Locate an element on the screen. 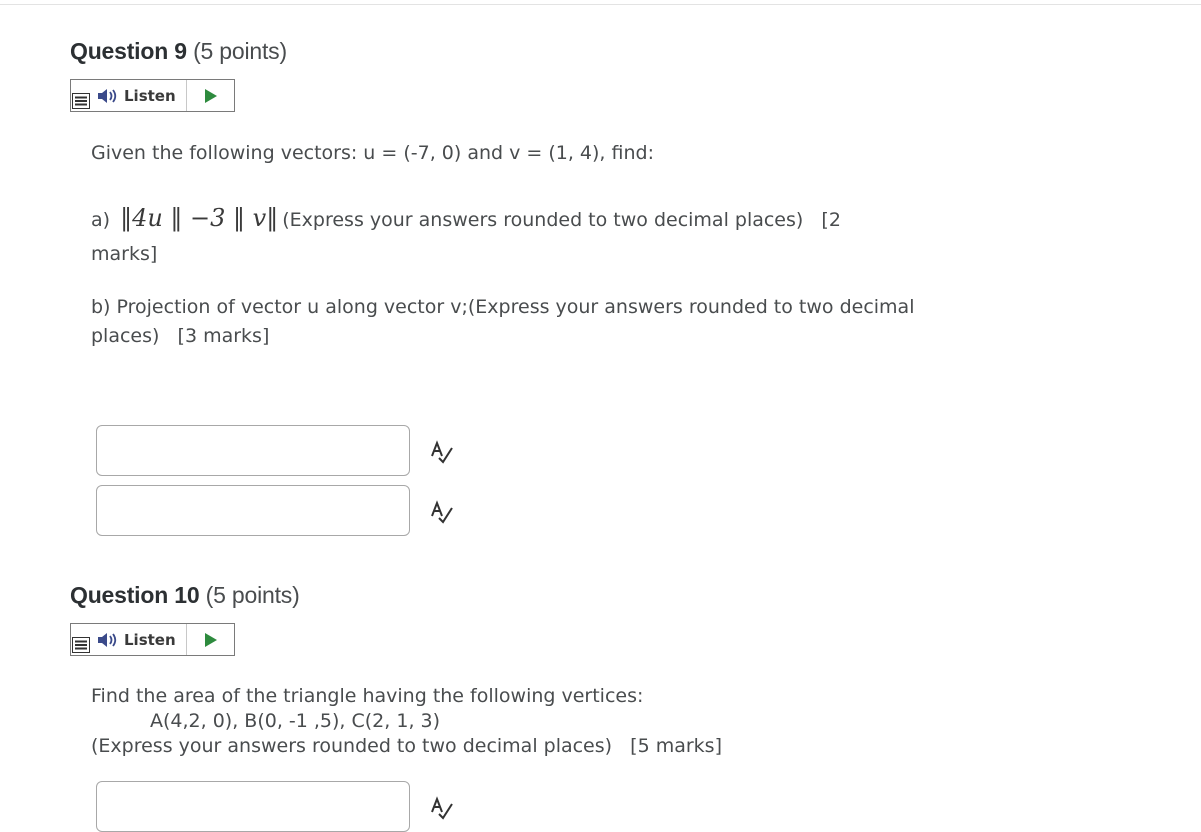 The width and height of the screenshot is (1201, 832). listen-toolbar-q9: Listen is located at coordinates (152, 95).